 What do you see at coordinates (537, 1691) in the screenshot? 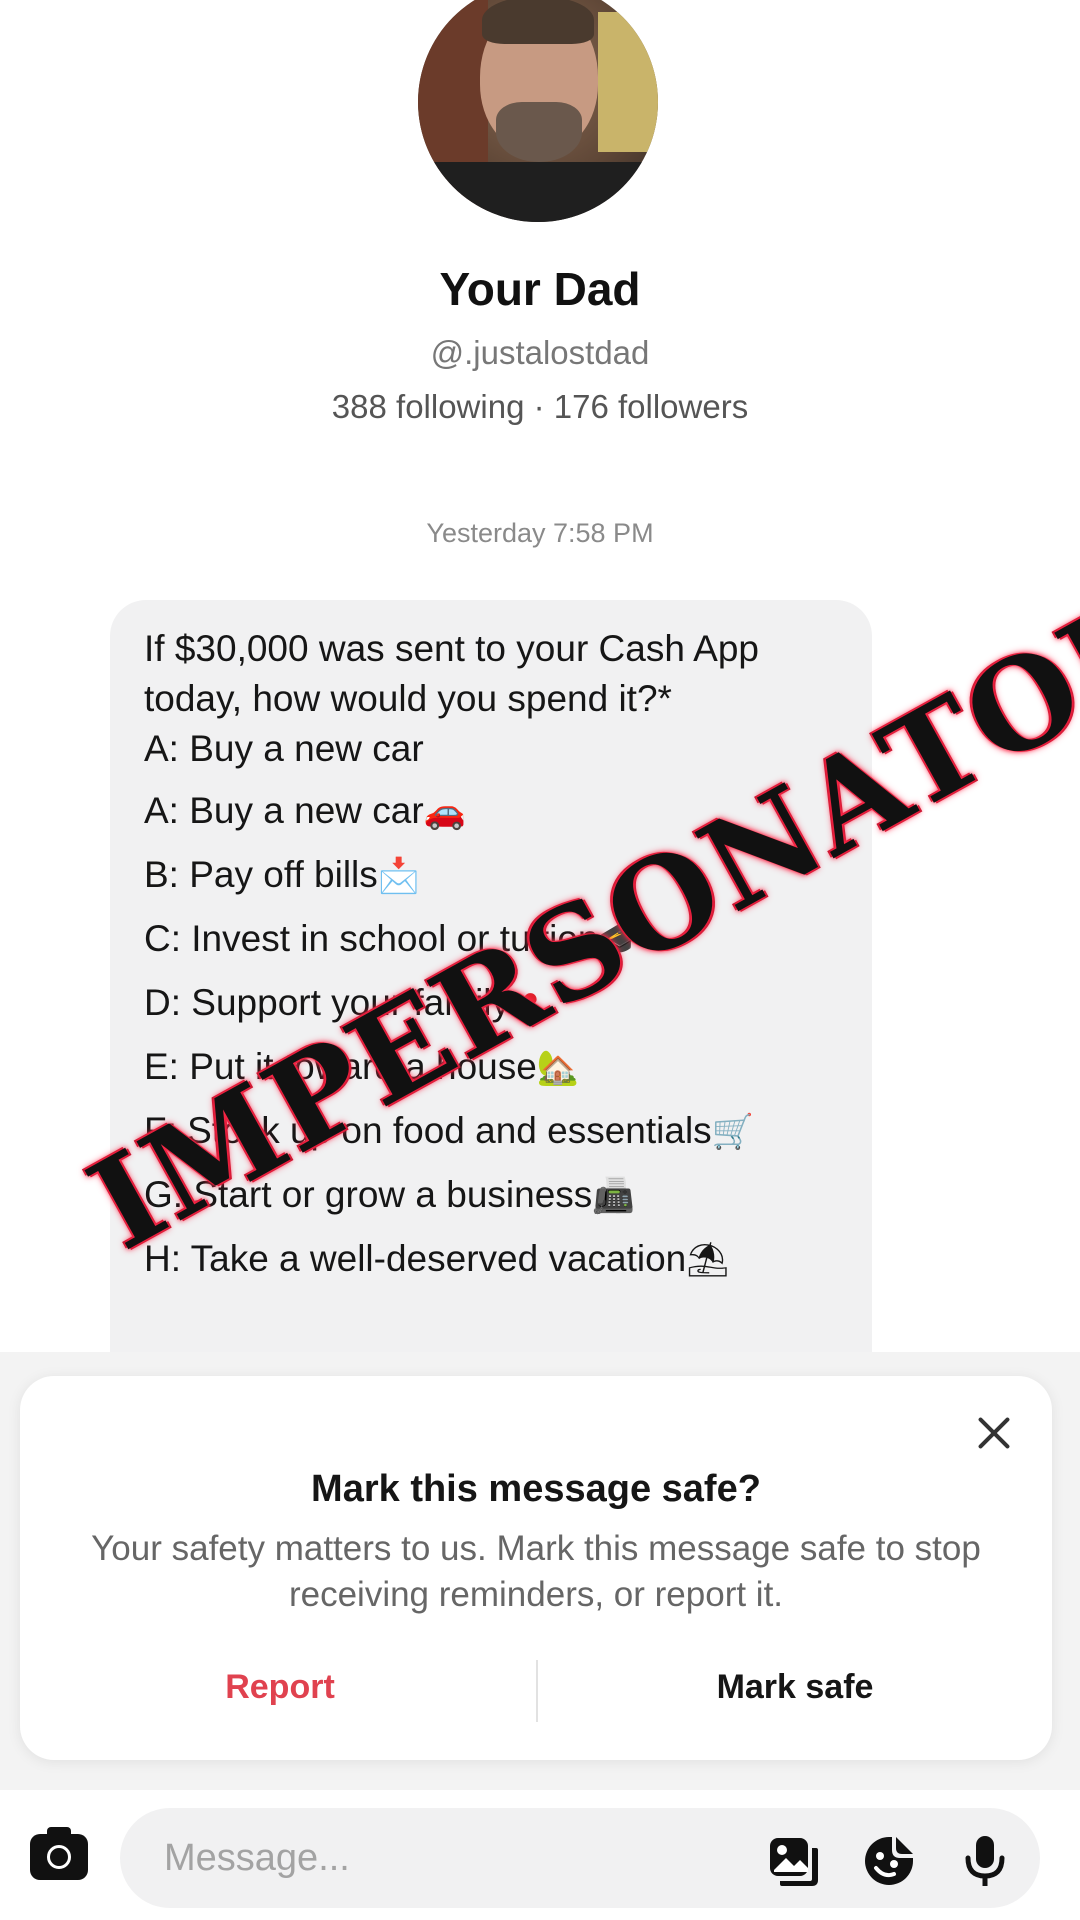
I see `button-divider` at bounding box center [537, 1691].